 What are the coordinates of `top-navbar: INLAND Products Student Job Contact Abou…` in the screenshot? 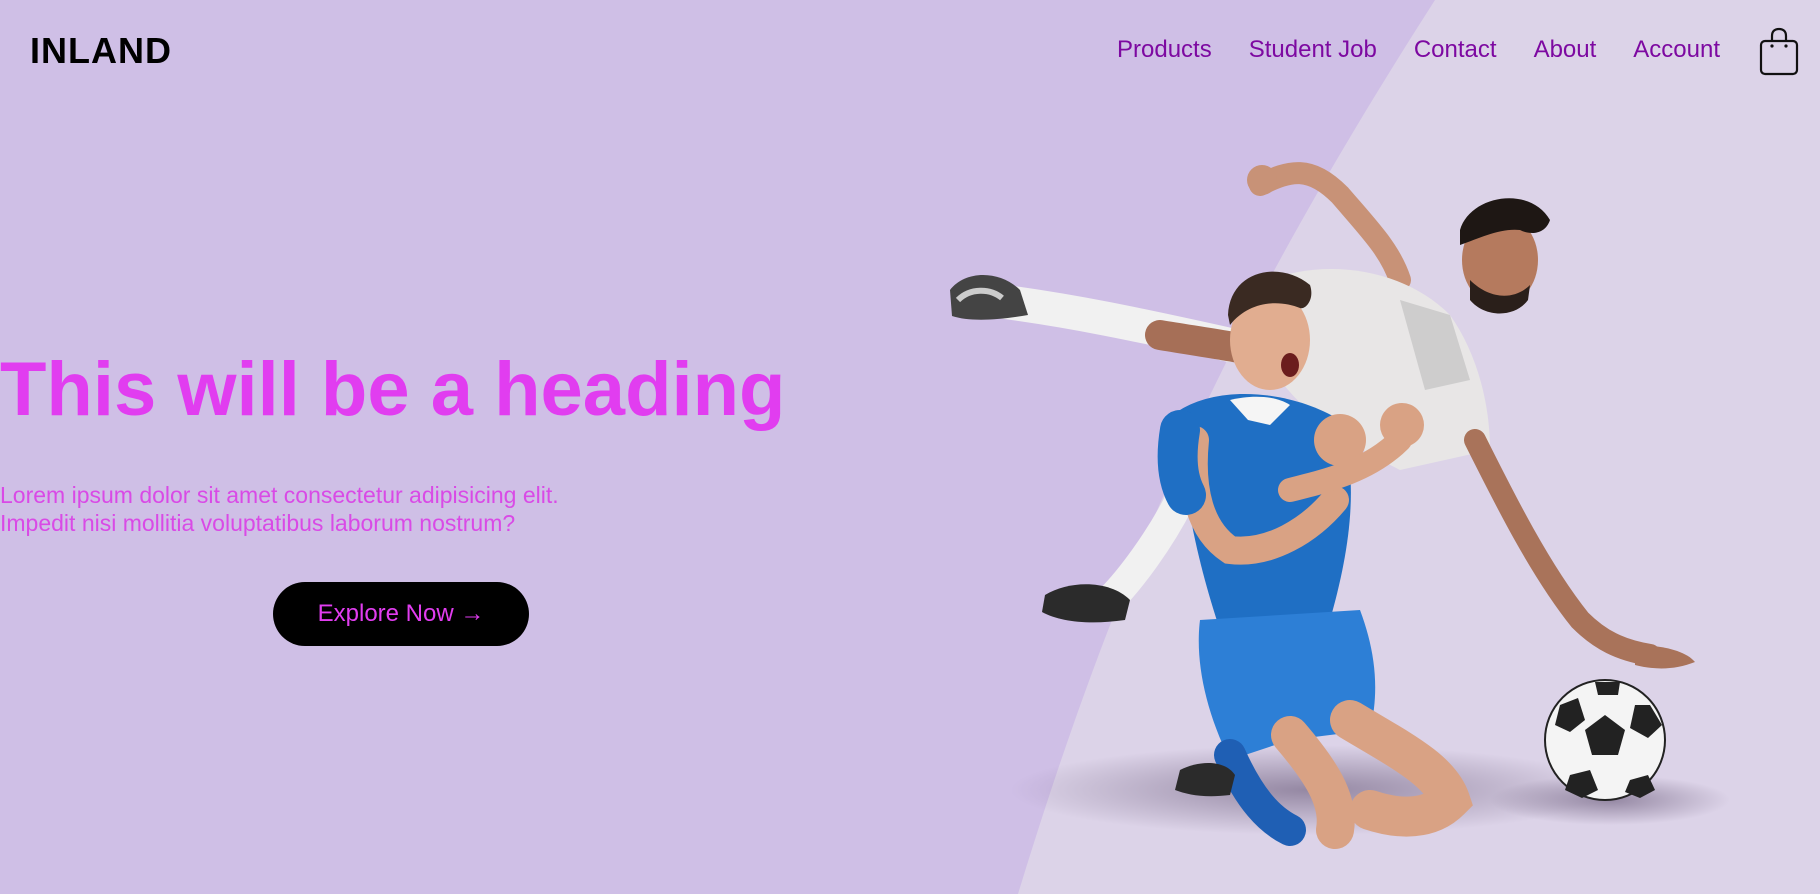 It's located at (910, 53).